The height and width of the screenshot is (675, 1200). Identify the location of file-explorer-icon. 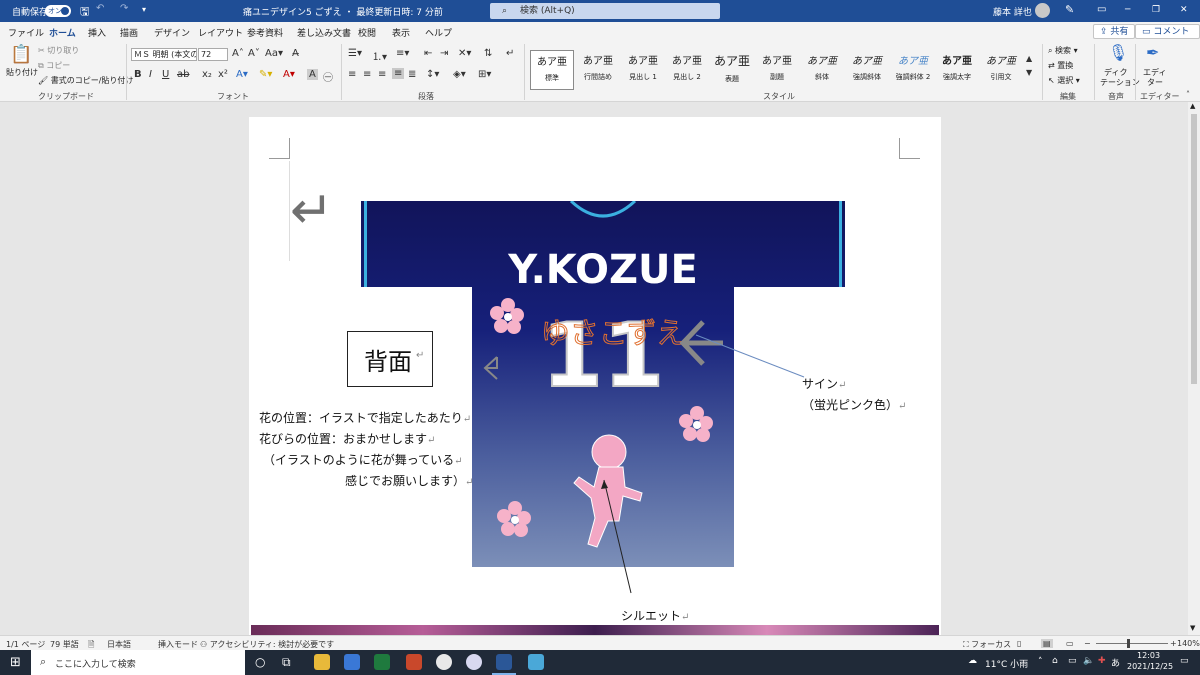
(322, 662).